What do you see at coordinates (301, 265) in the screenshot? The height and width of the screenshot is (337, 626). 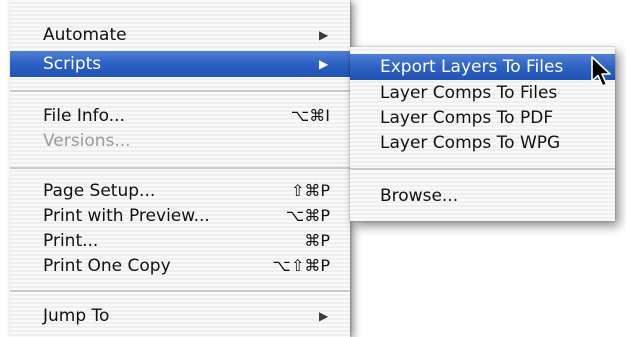 I see `keyboard-shortcut: ⌥⇧⌘P` at bounding box center [301, 265].